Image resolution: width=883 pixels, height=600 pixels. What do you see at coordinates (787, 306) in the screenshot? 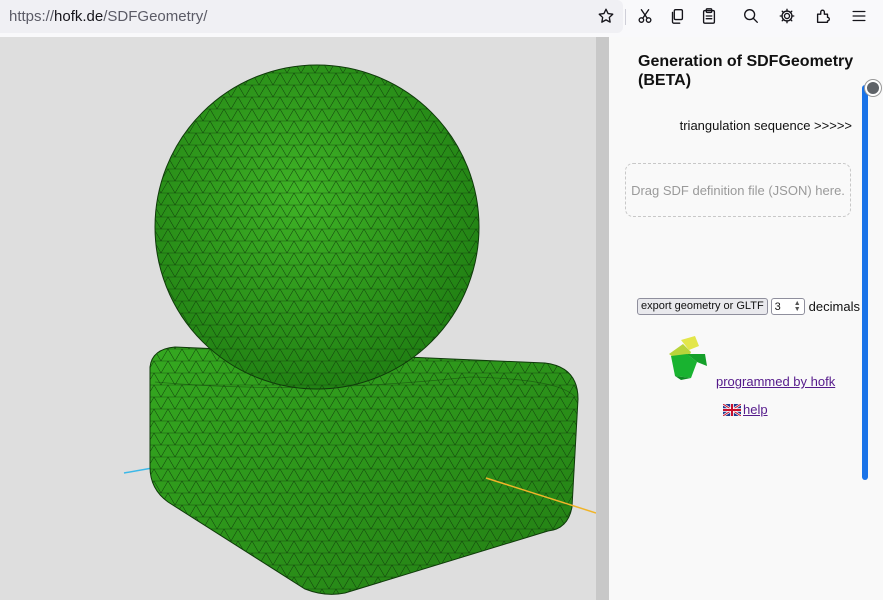
I see `decimals-input: 3 ▲ ▼` at bounding box center [787, 306].